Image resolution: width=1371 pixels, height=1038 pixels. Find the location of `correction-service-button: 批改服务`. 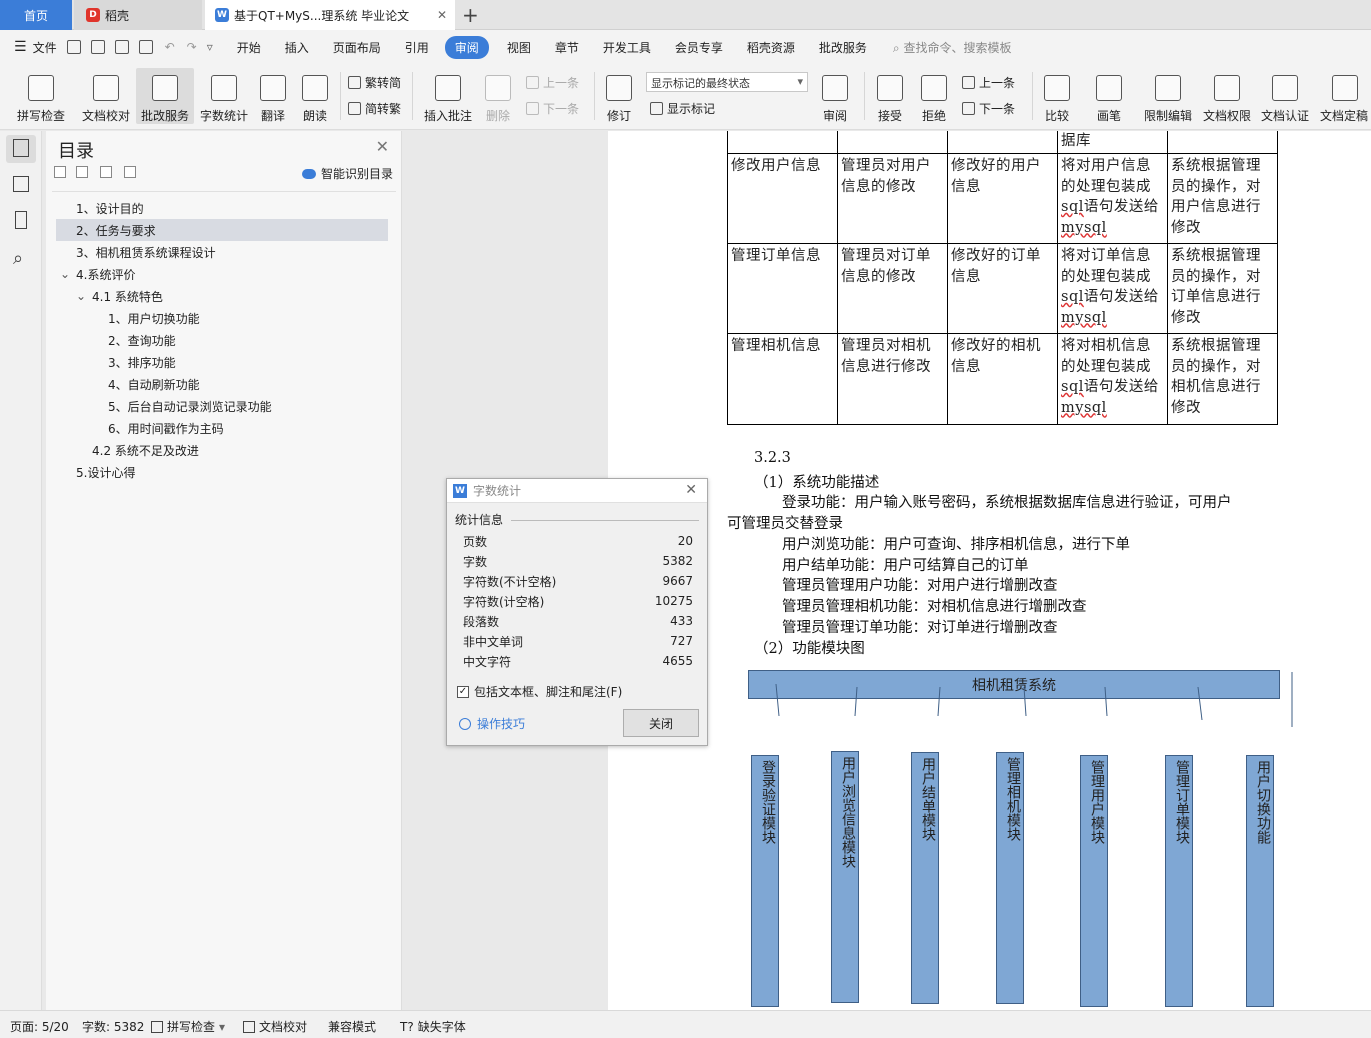

correction-service-button: 批改服务 is located at coordinates (165, 96).